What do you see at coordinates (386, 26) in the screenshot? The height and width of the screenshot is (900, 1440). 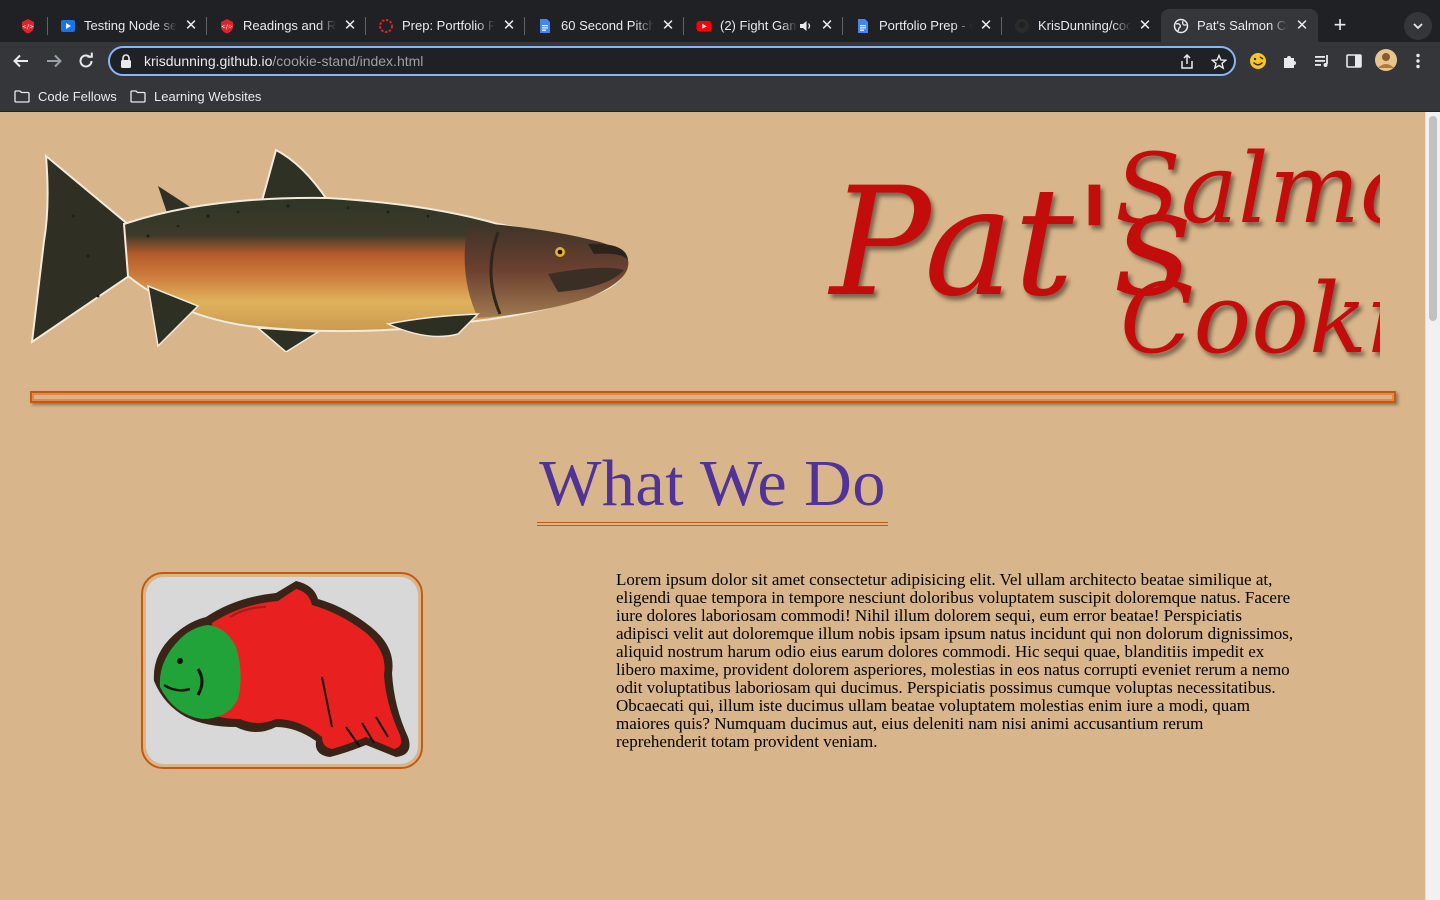 I see `loading-ring-icon` at bounding box center [386, 26].